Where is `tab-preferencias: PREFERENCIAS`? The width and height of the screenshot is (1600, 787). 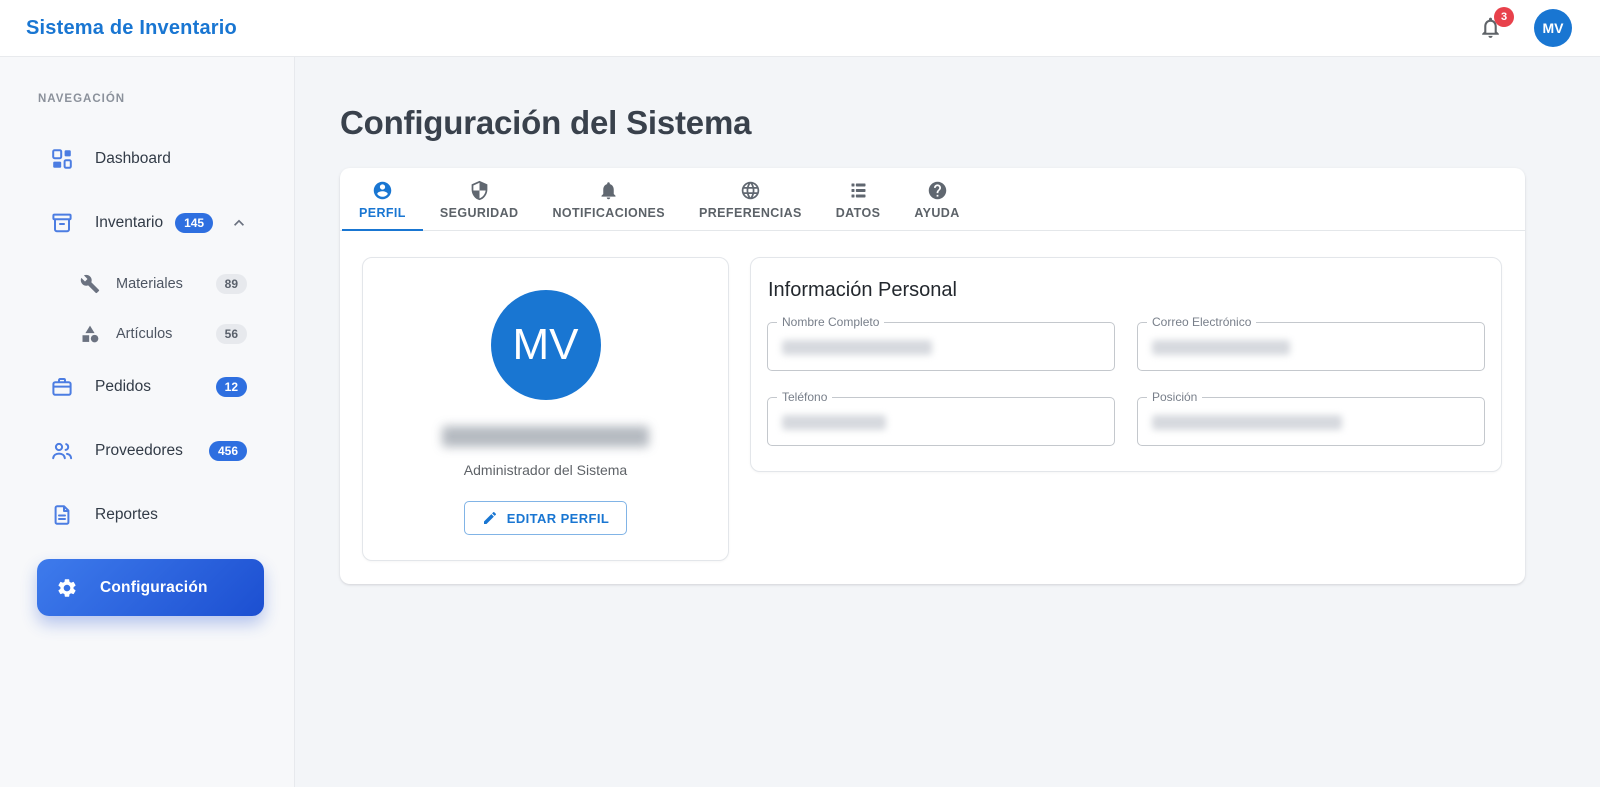 tab-preferencias: PREFERENCIAS is located at coordinates (750, 199).